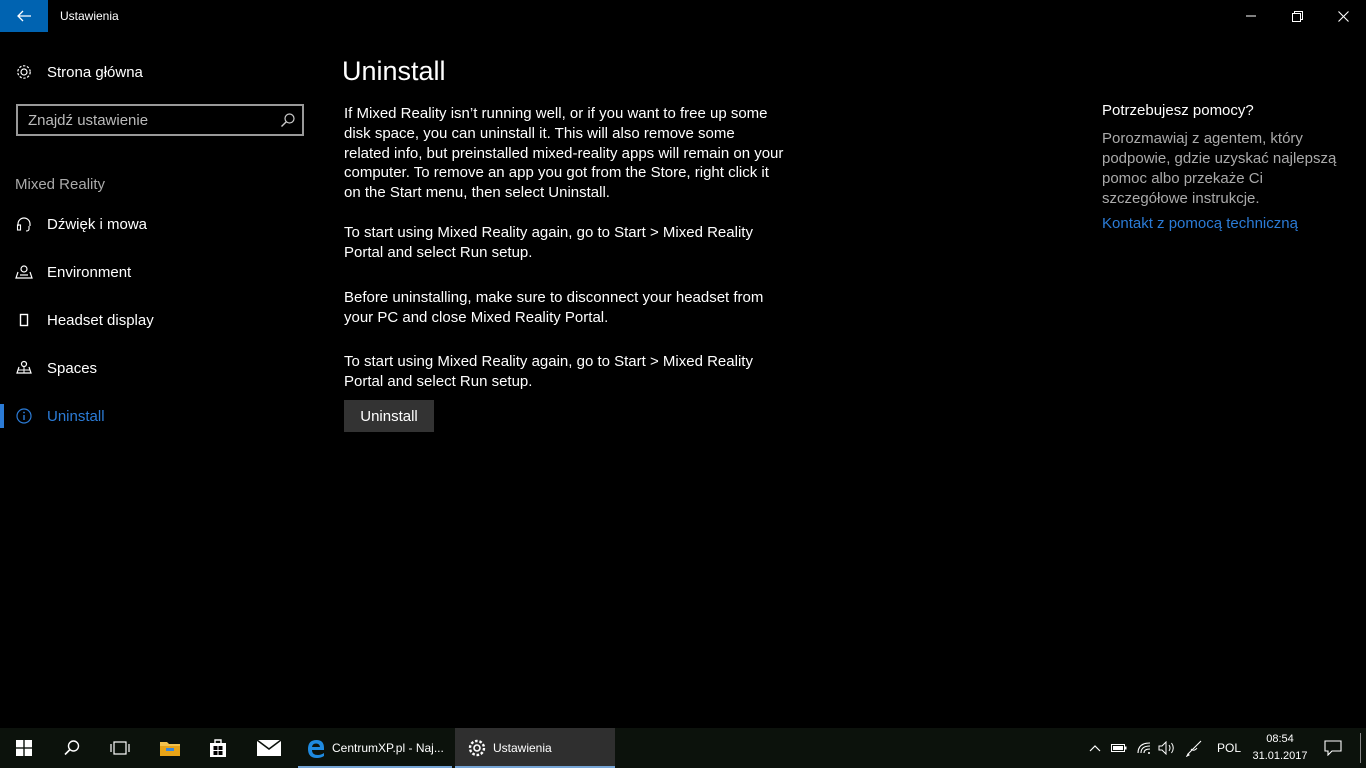 This screenshot has height=768, width=1366. I want to click on sidebar-item-label: Dźwięk i mowa, so click(97, 224).